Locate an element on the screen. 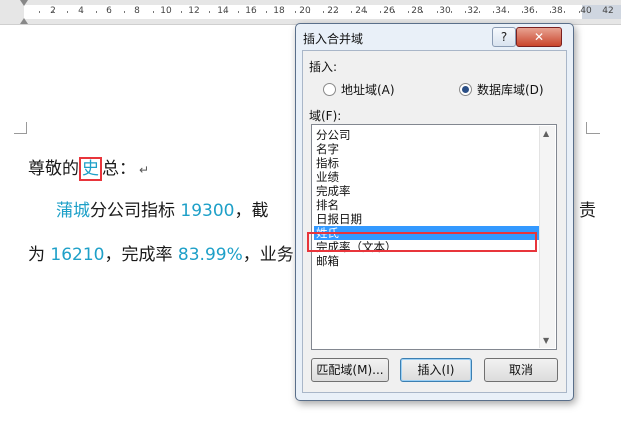 This screenshot has width=621, height=429. ruler-tick: 6 is located at coordinates (109, 11).